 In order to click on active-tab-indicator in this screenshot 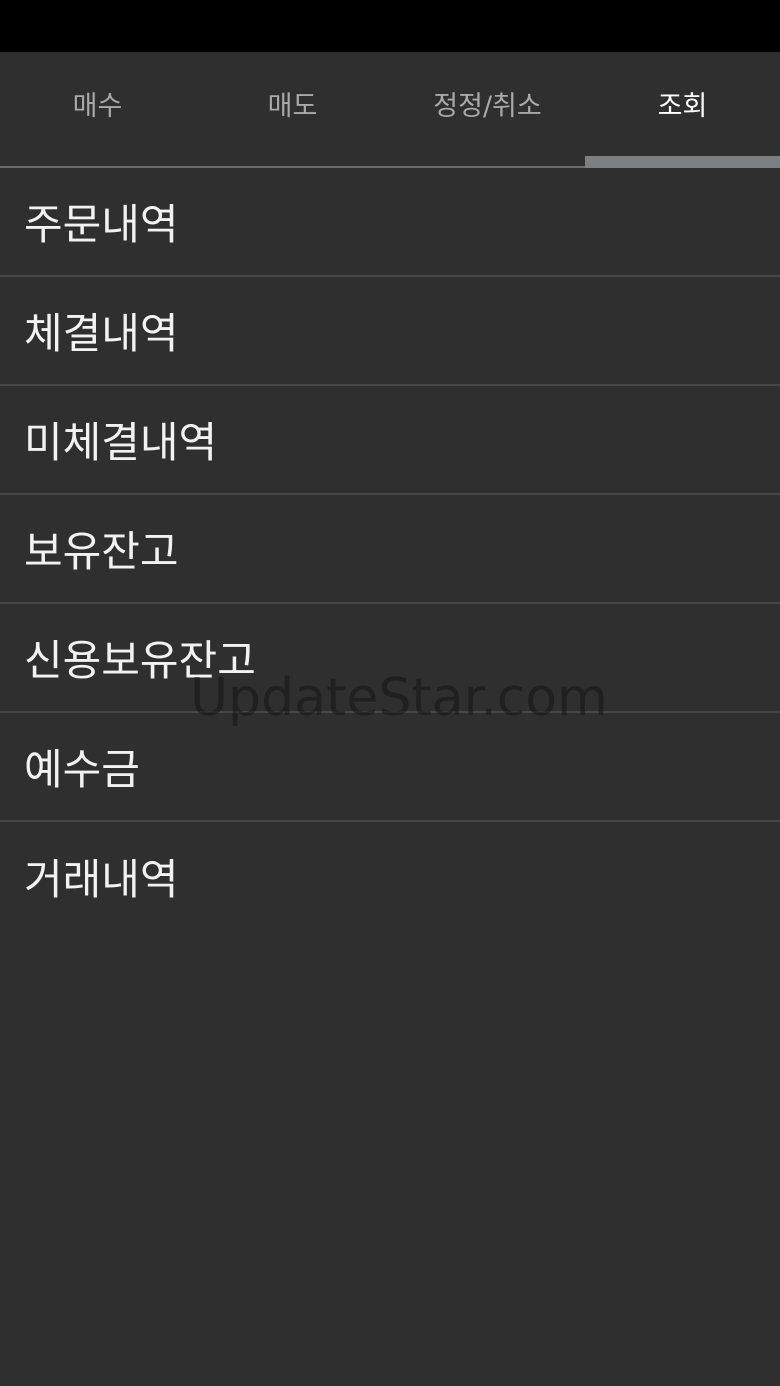, I will do `click(682, 162)`.